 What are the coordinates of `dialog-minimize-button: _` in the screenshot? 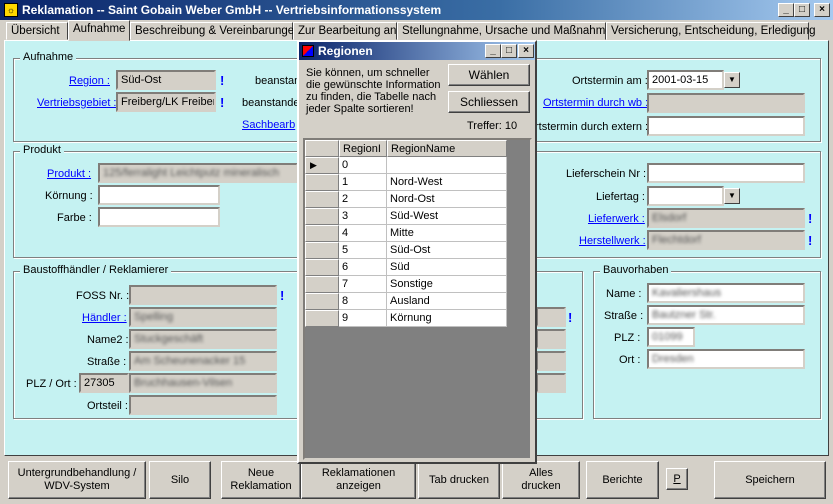 It's located at (493, 51).